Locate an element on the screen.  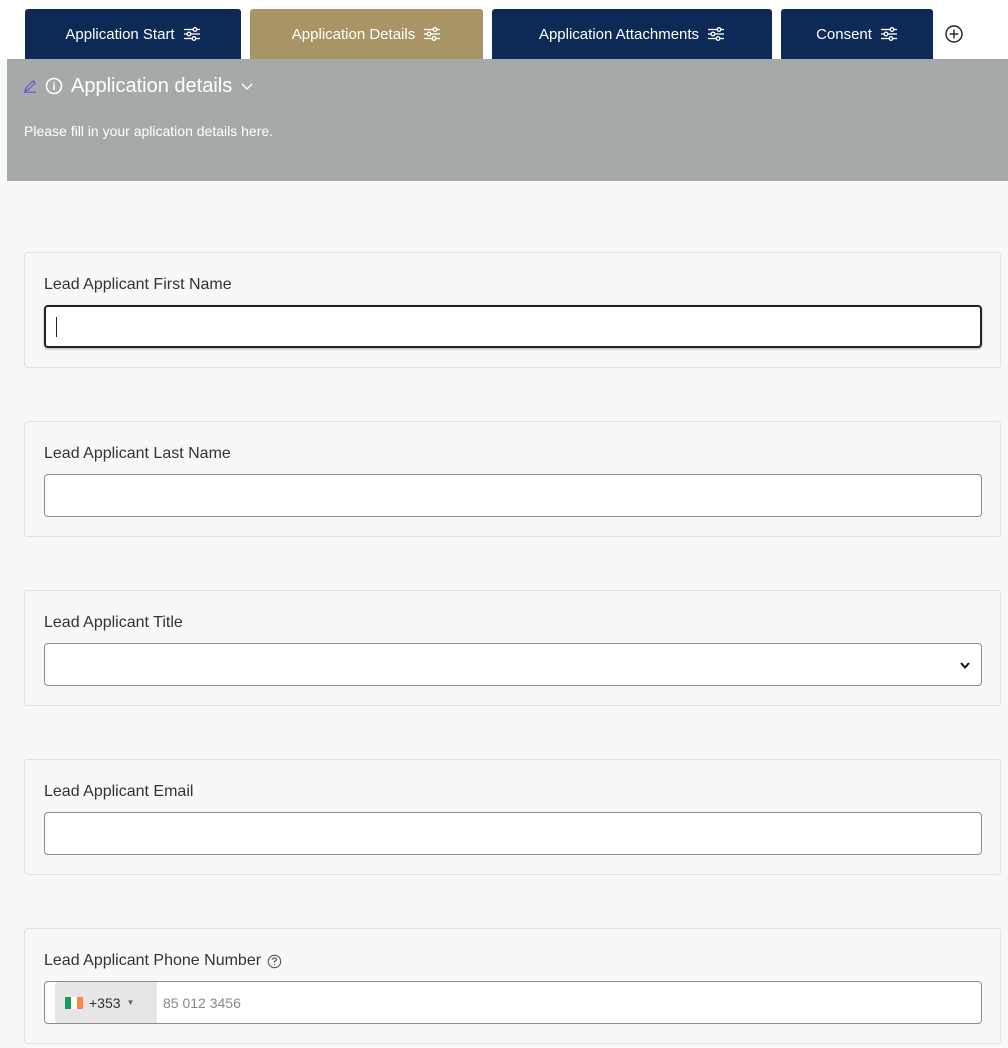
tab-application-start: Application Start is located at coordinates (133, 34).